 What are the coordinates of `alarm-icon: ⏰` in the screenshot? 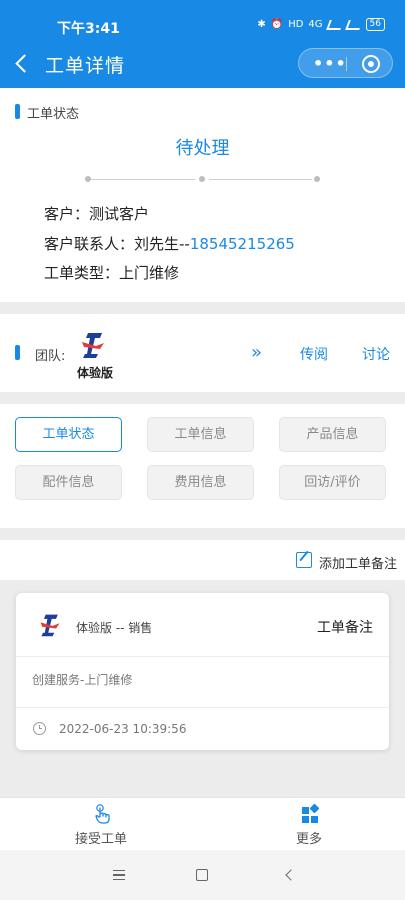 It's located at (277, 24).